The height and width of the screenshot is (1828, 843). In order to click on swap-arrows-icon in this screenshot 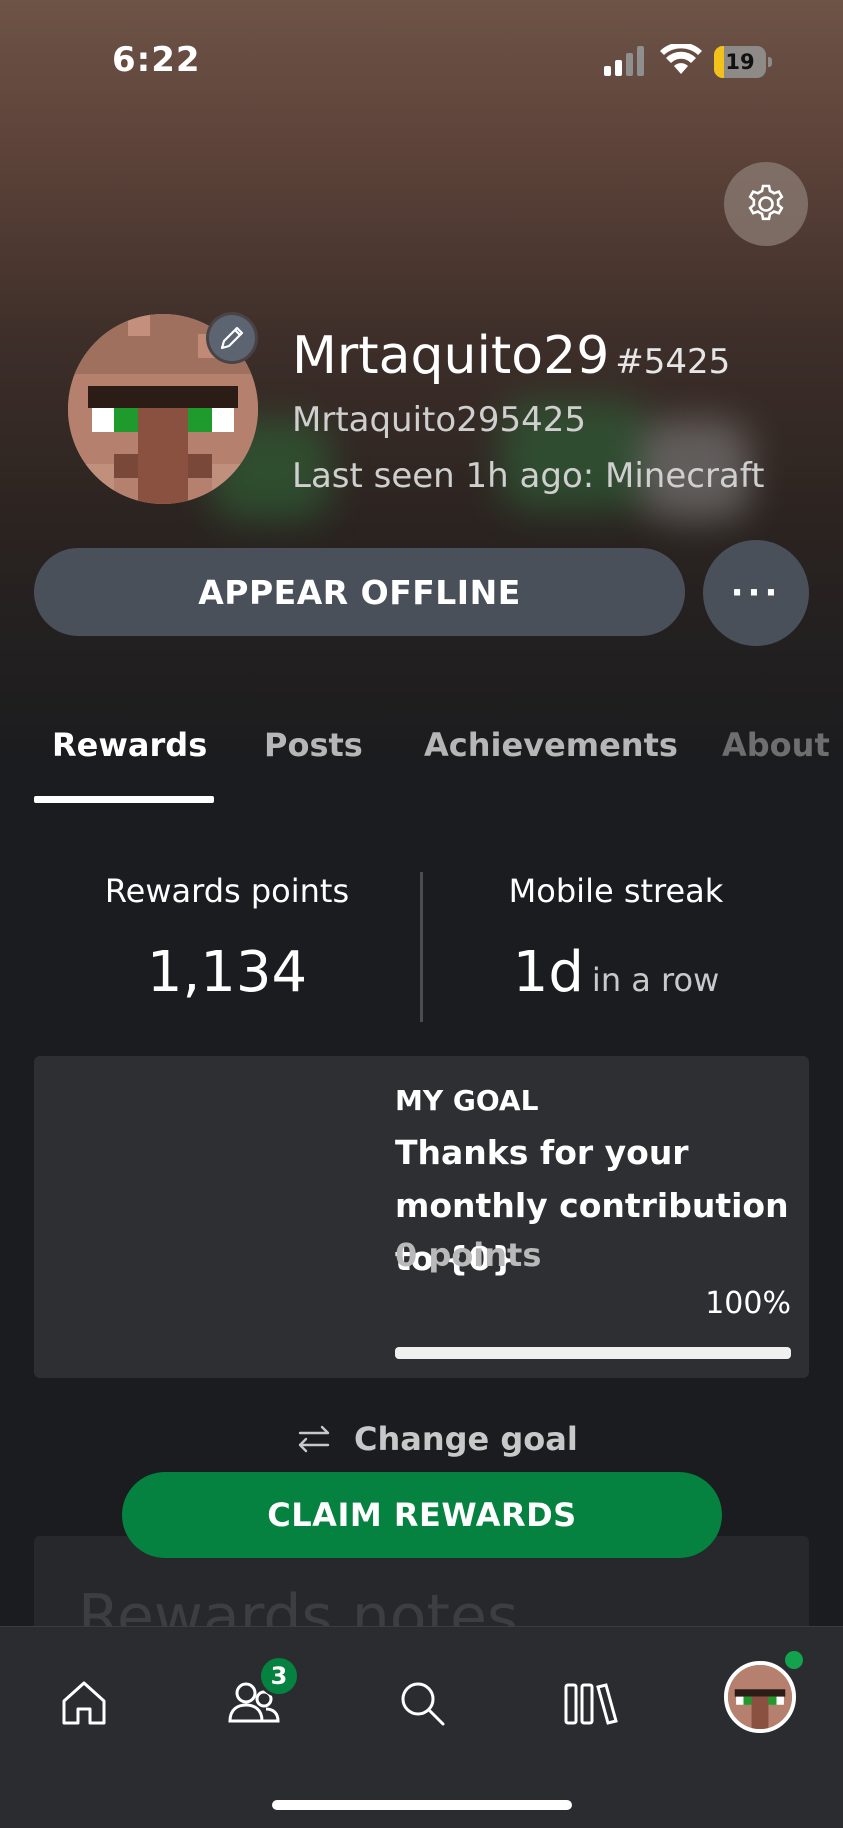, I will do `click(314, 1439)`.